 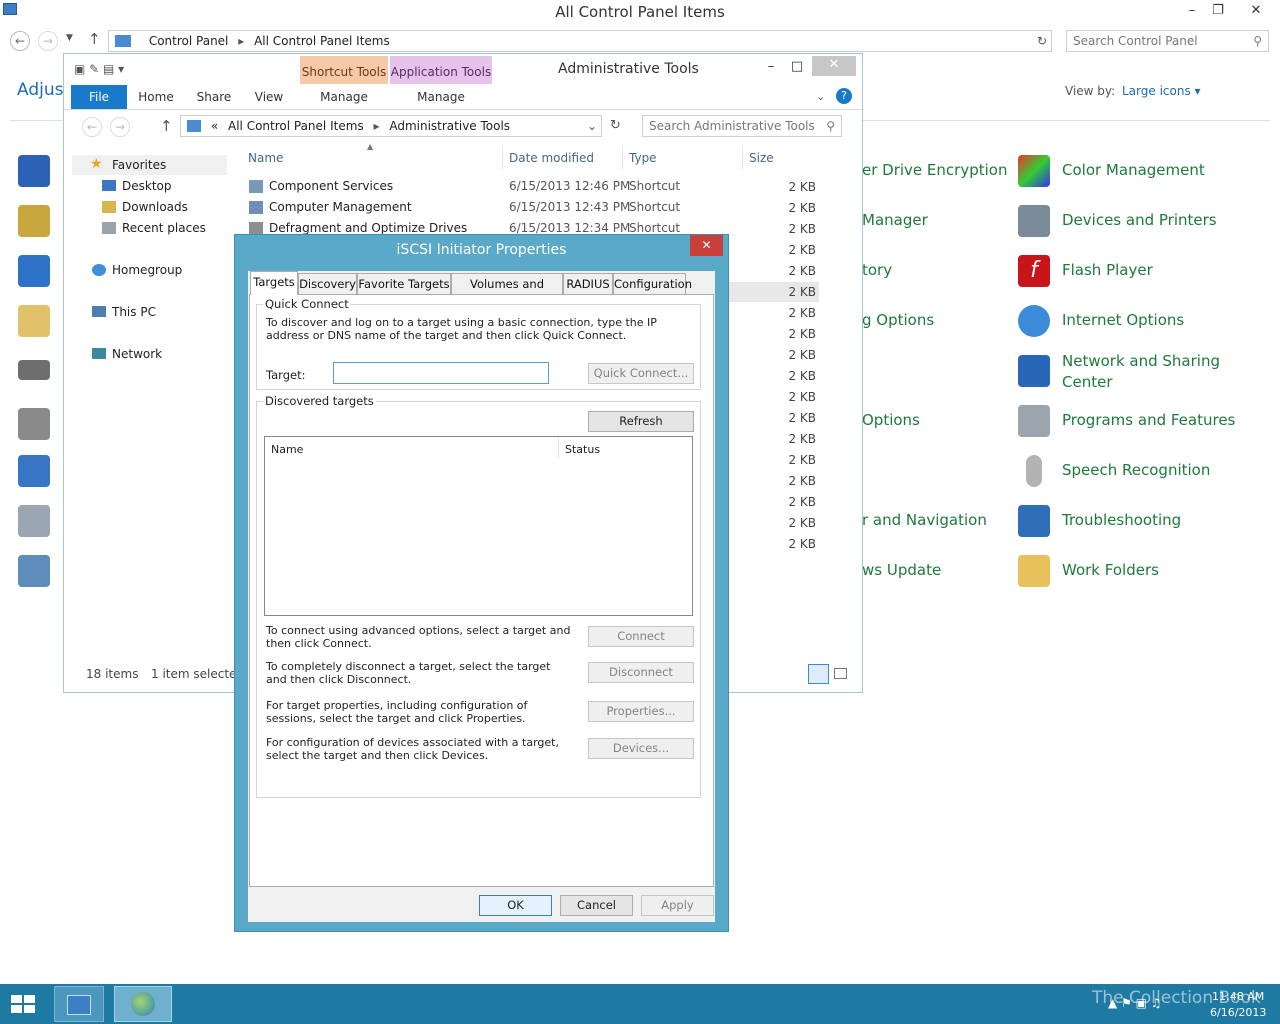 What do you see at coordinates (1238, 1012) in the screenshot?
I see `clock-date: 6/16/2013` at bounding box center [1238, 1012].